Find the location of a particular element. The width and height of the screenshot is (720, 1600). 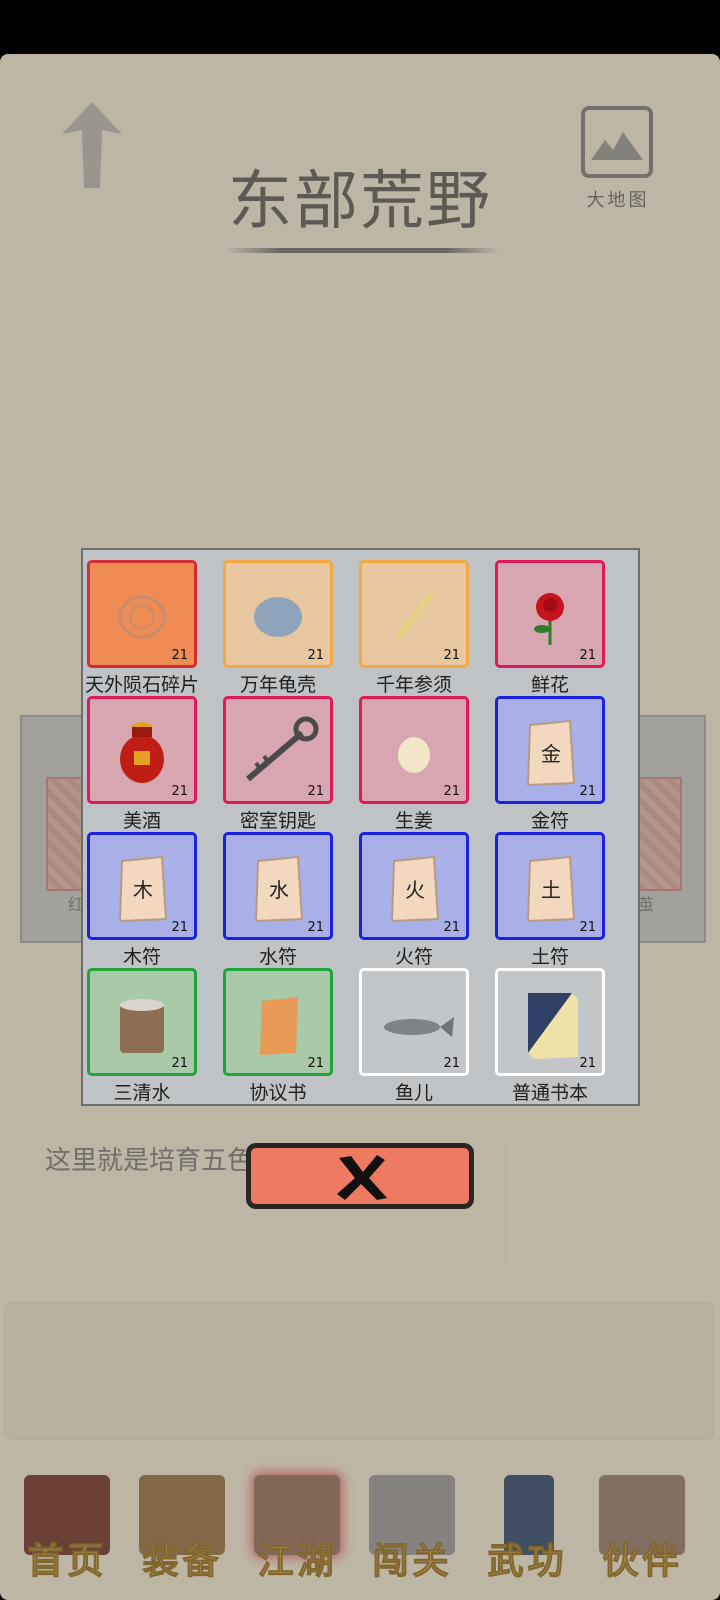

item-card: 水 21 is located at coordinates (278, 886).